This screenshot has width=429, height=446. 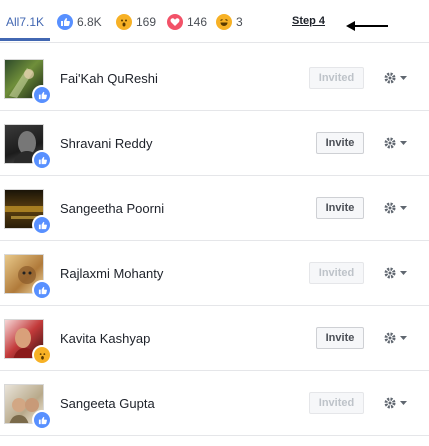 What do you see at coordinates (214, 79) in the screenshot?
I see `list-item: Fai'Kah QuReshi Invited` at bounding box center [214, 79].